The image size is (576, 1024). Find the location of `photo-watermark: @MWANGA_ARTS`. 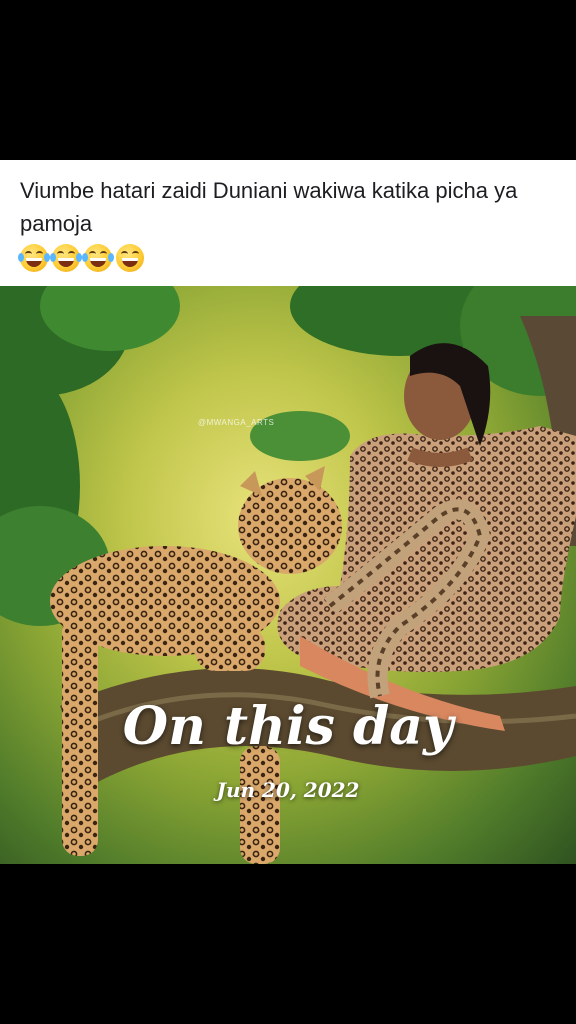

photo-watermark: @MWANGA_ARTS is located at coordinates (236, 422).